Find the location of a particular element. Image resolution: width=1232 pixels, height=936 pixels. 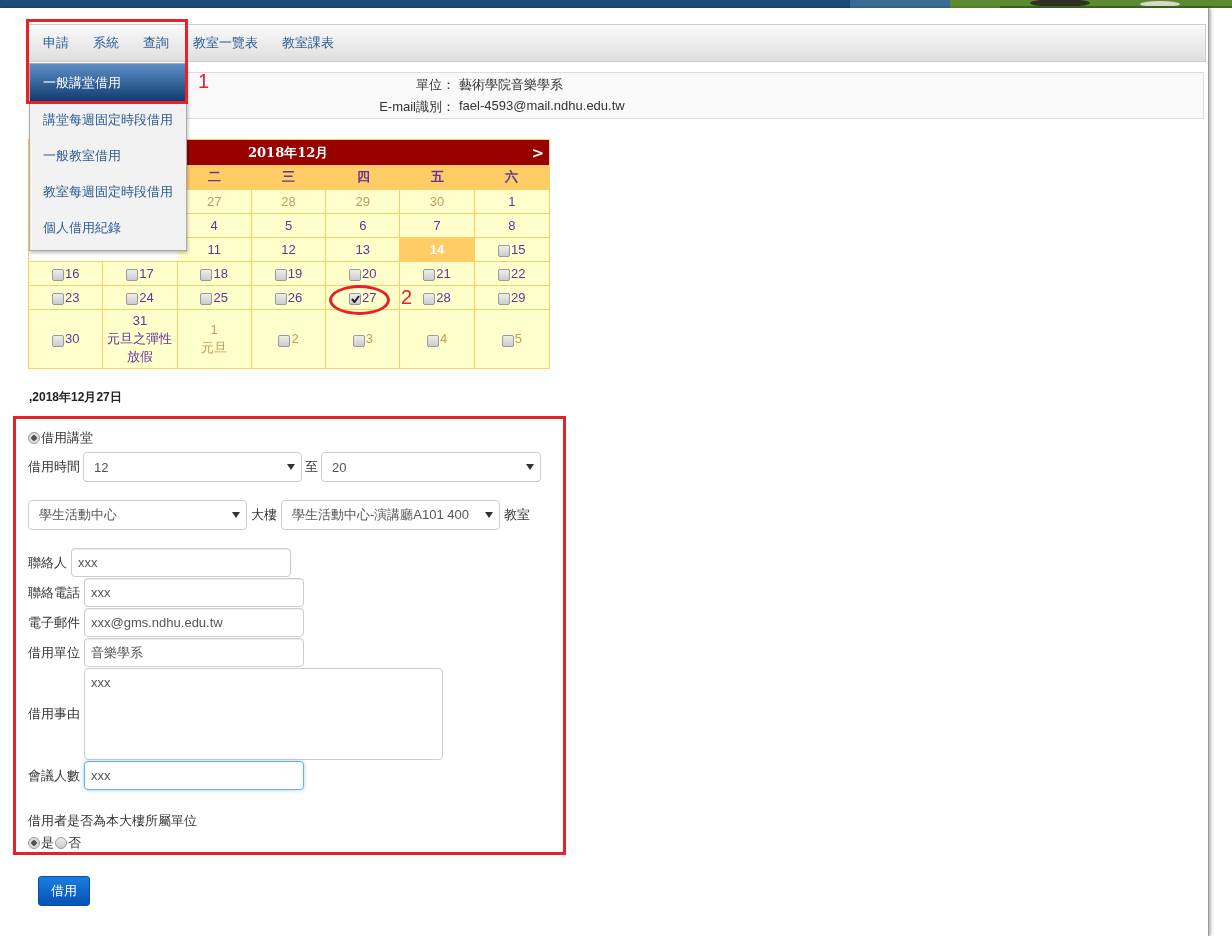

info-label: E-mail識別： is located at coordinates (417, 106).